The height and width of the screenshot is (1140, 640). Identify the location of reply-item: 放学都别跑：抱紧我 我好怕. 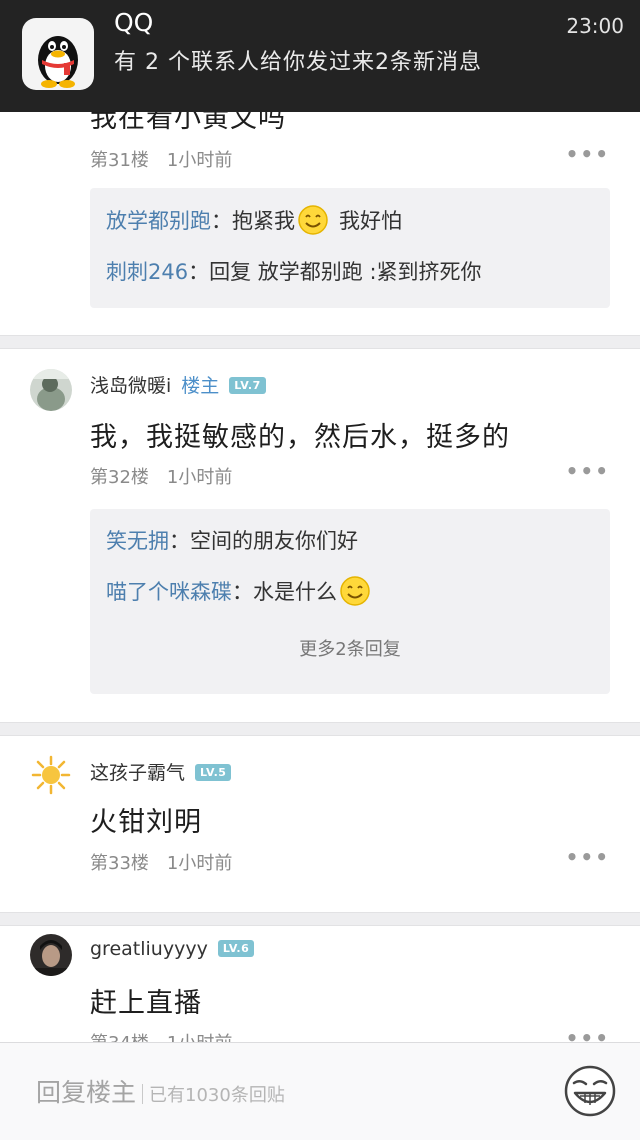
(254, 220).